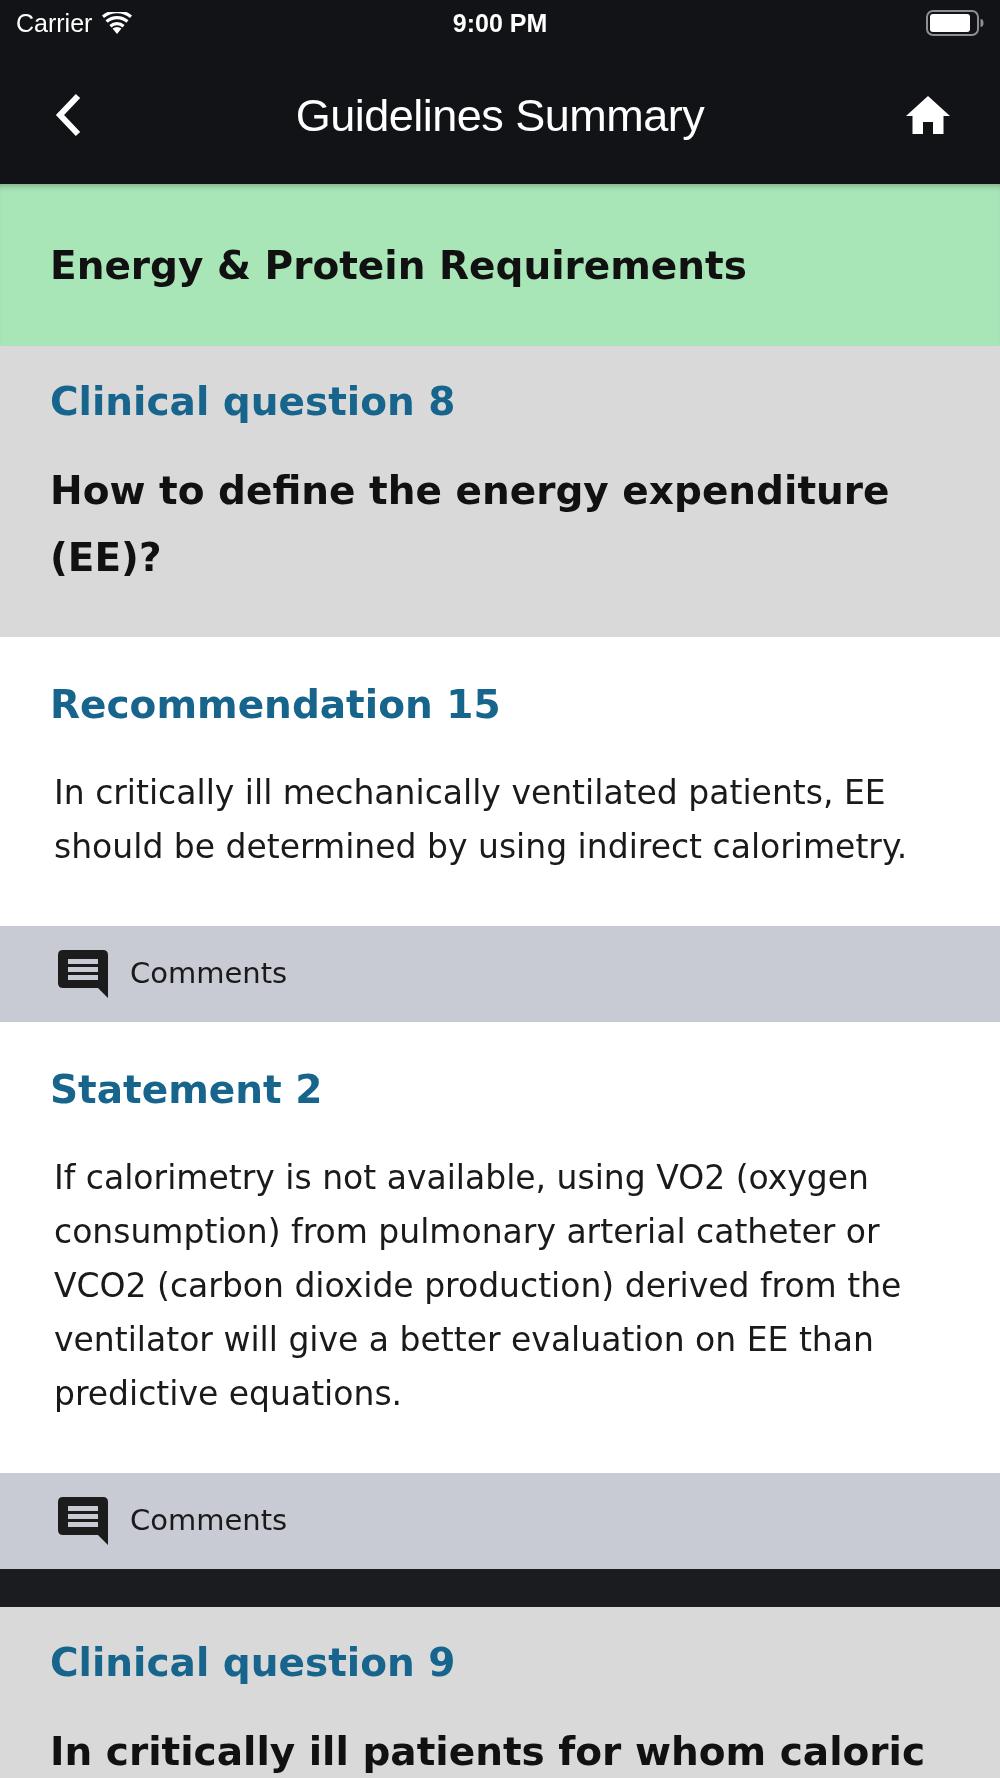  What do you see at coordinates (481, 820) in the screenshot?
I see `recommendation-text: In critically ill mechanically ventilated patients, EE should be determined by using indirect calorimetry.` at bounding box center [481, 820].